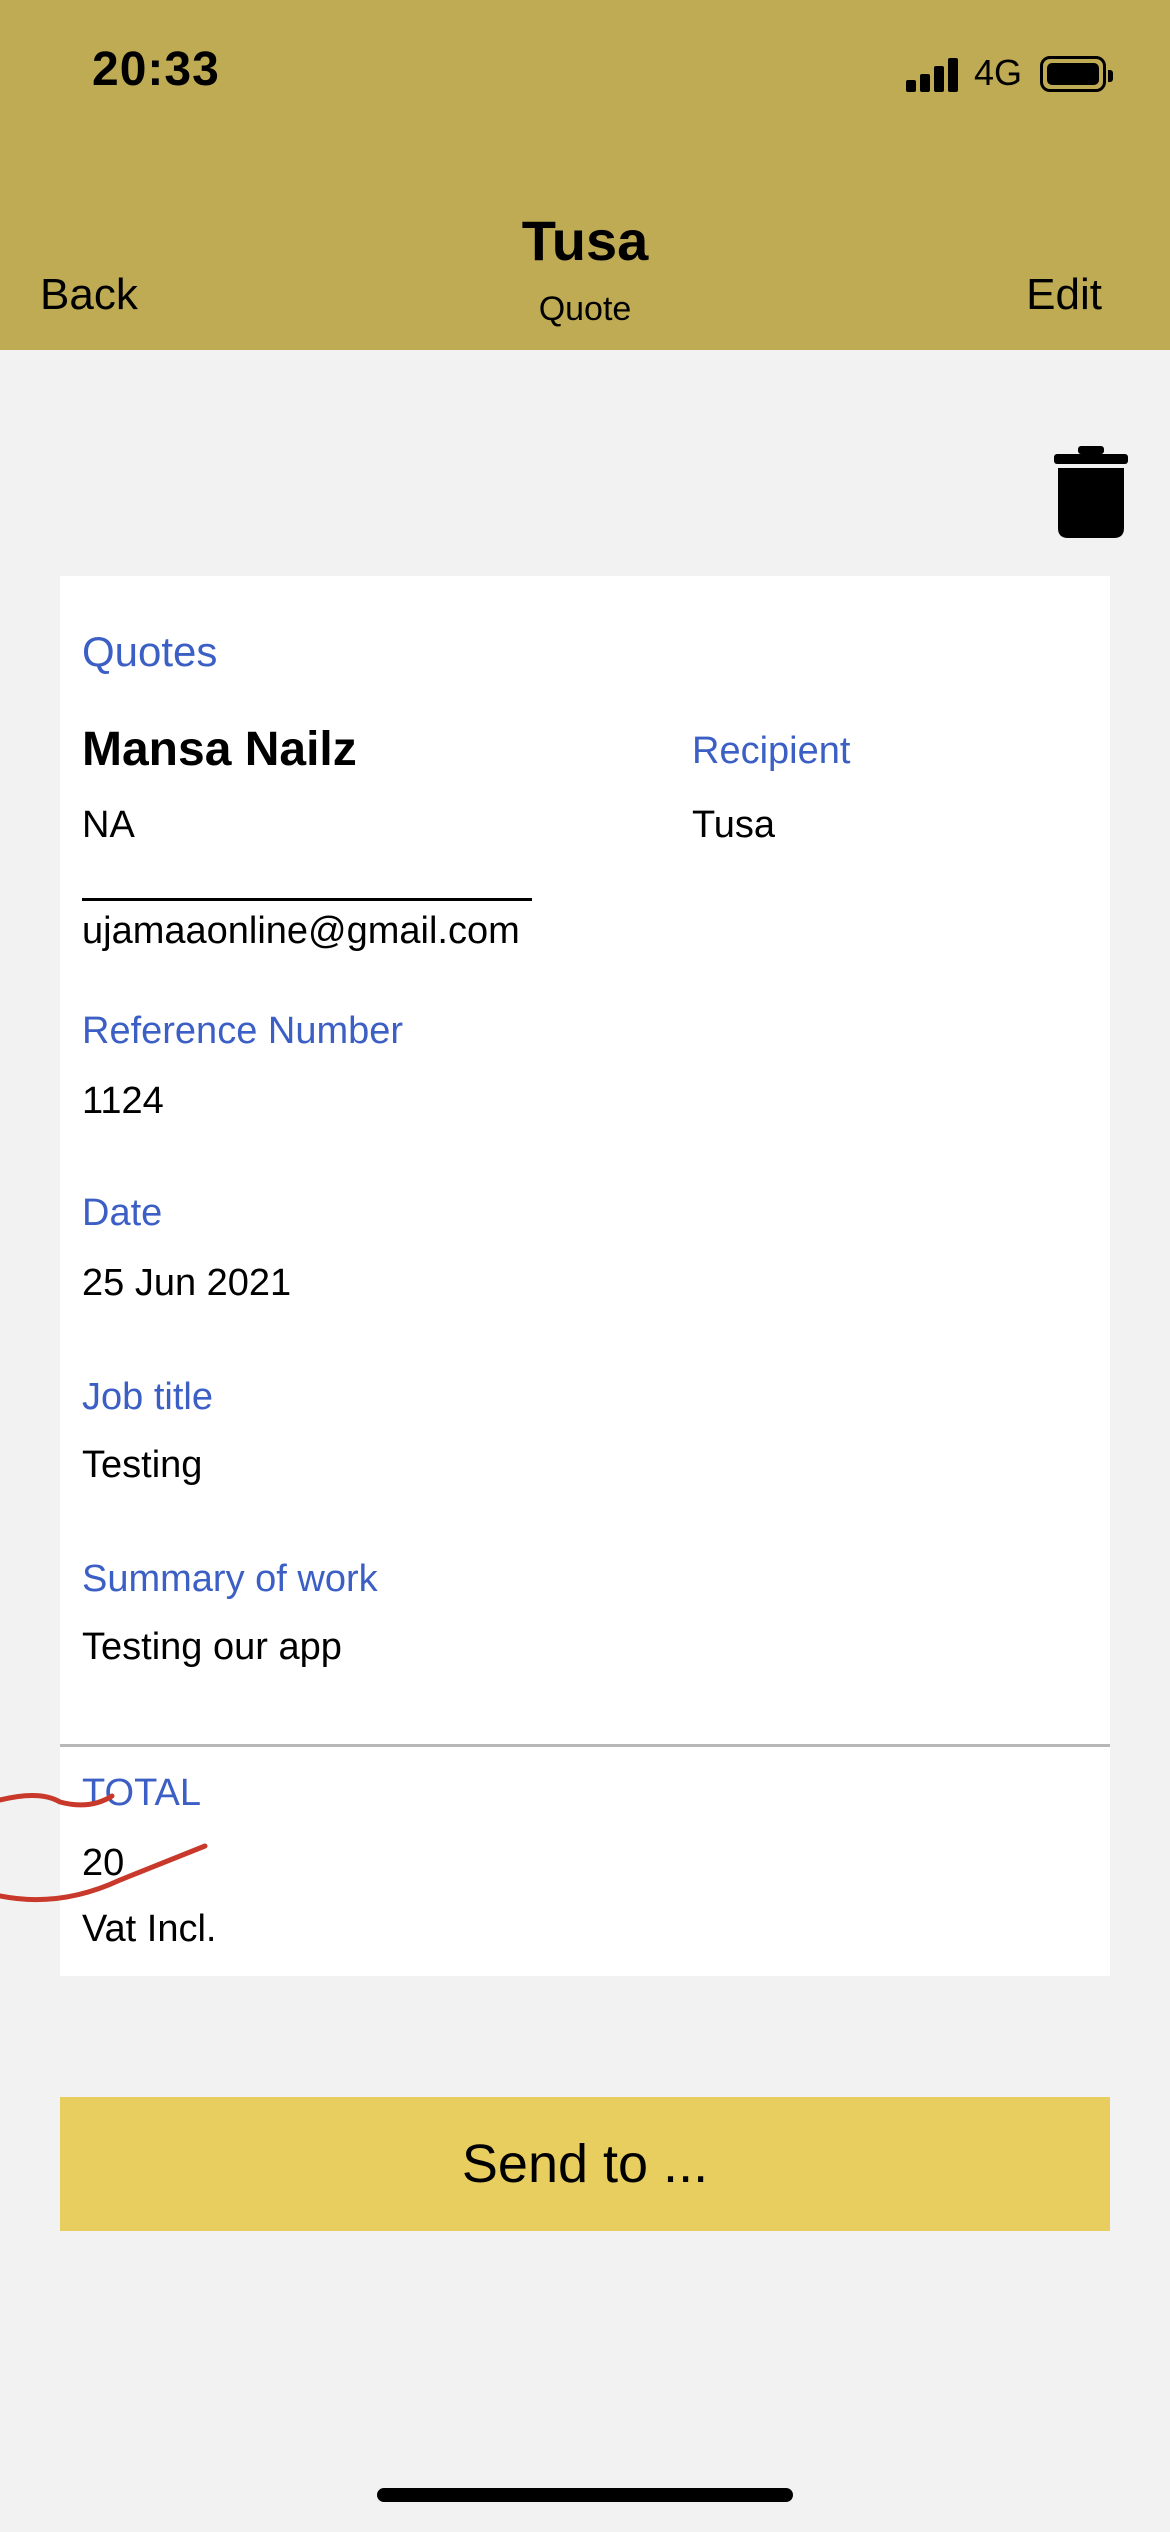 The height and width of the screenshot is (2532, 1170). Describe the element at coordinates (89, 295) in the screenshot. I see `back-button: Back` at that location.